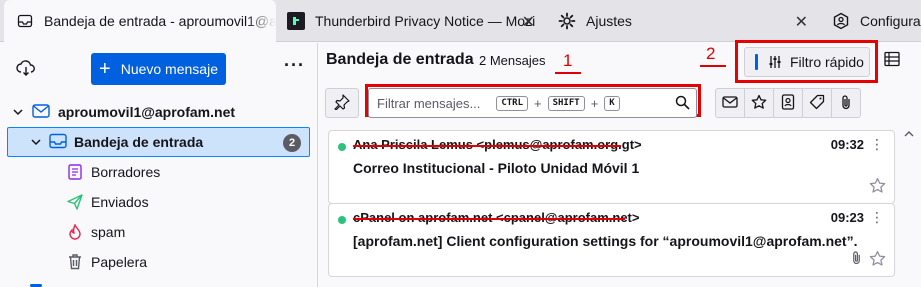 This screenshot has width=921, height=287. What do you see at coordinates (512, 60) in the screenshot?
I see `message-count: 2 Mensajes` at bounding box center [512, 60].